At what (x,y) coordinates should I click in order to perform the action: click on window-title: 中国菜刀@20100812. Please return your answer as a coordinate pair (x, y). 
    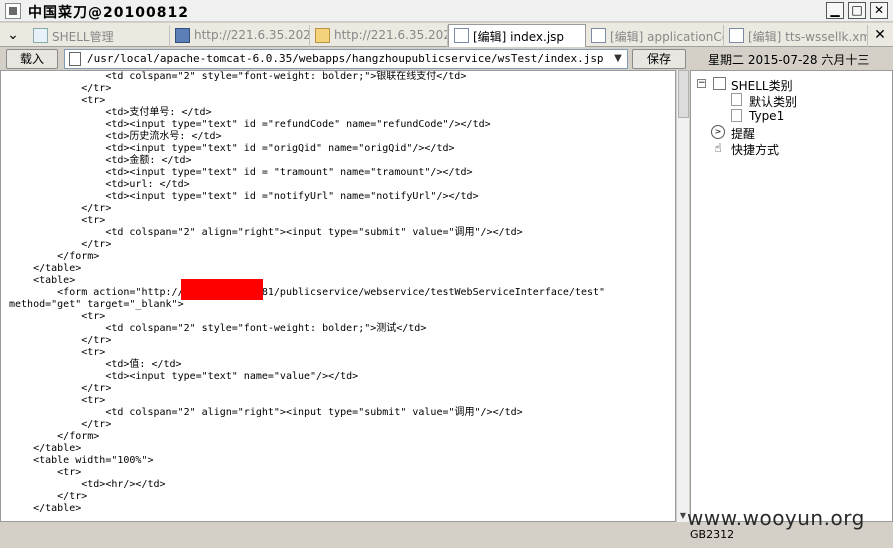
    Looking at the image, I should click on (108, 13).